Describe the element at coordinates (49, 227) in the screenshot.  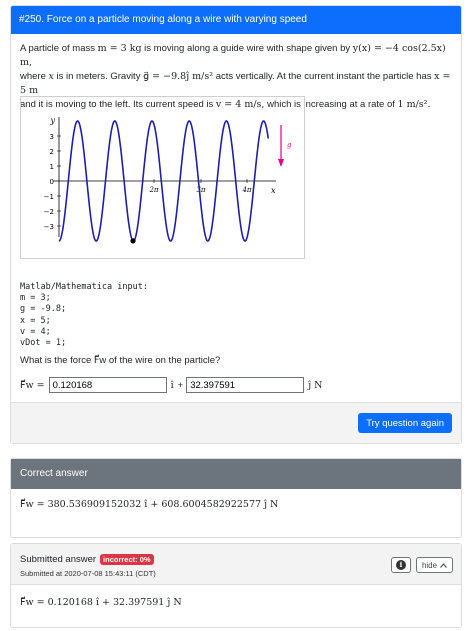
I see `y-tick-label: −3` at that location.